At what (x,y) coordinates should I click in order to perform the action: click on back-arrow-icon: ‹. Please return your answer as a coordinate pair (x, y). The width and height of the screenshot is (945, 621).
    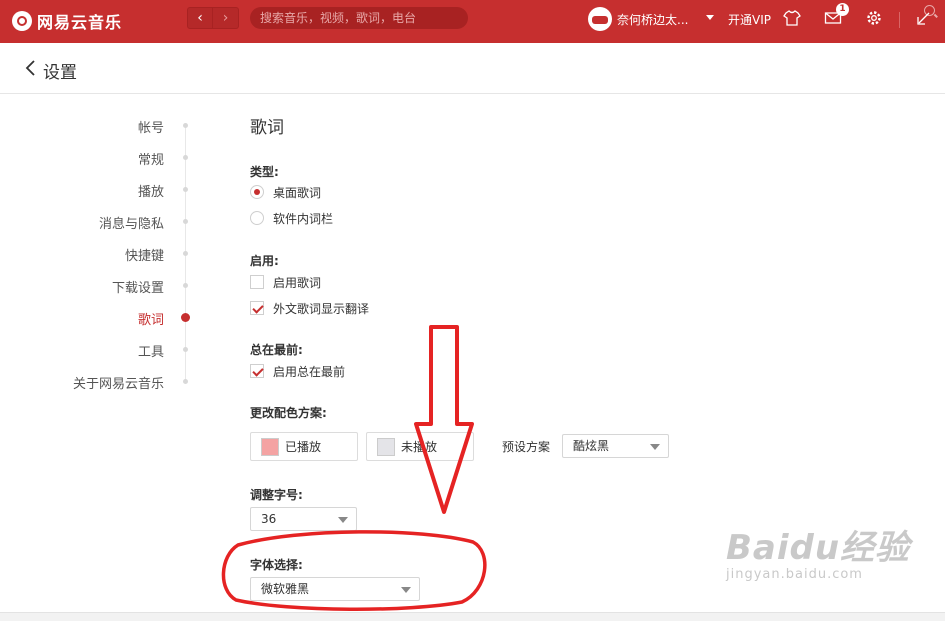
    Looking at the image, I should click on (200, 18).